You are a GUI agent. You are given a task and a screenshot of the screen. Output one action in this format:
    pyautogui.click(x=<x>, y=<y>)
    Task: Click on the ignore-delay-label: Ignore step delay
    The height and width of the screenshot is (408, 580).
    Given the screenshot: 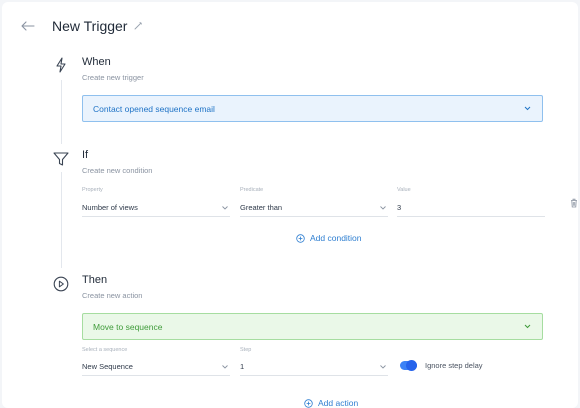 What is the action you would take?
    pyautogui.click(x=454, y=365)
    